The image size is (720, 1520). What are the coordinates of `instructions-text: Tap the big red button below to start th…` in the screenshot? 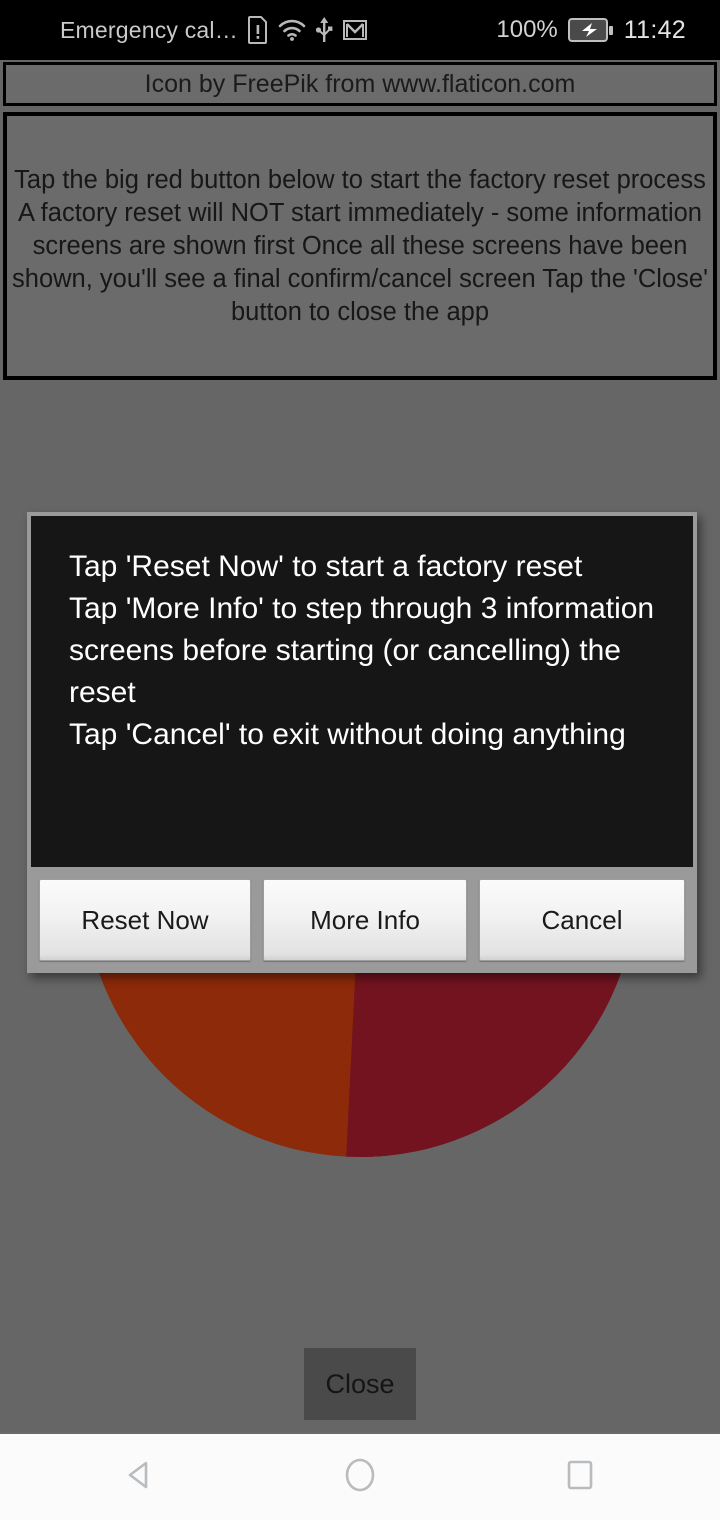 It's located at (360, 245).